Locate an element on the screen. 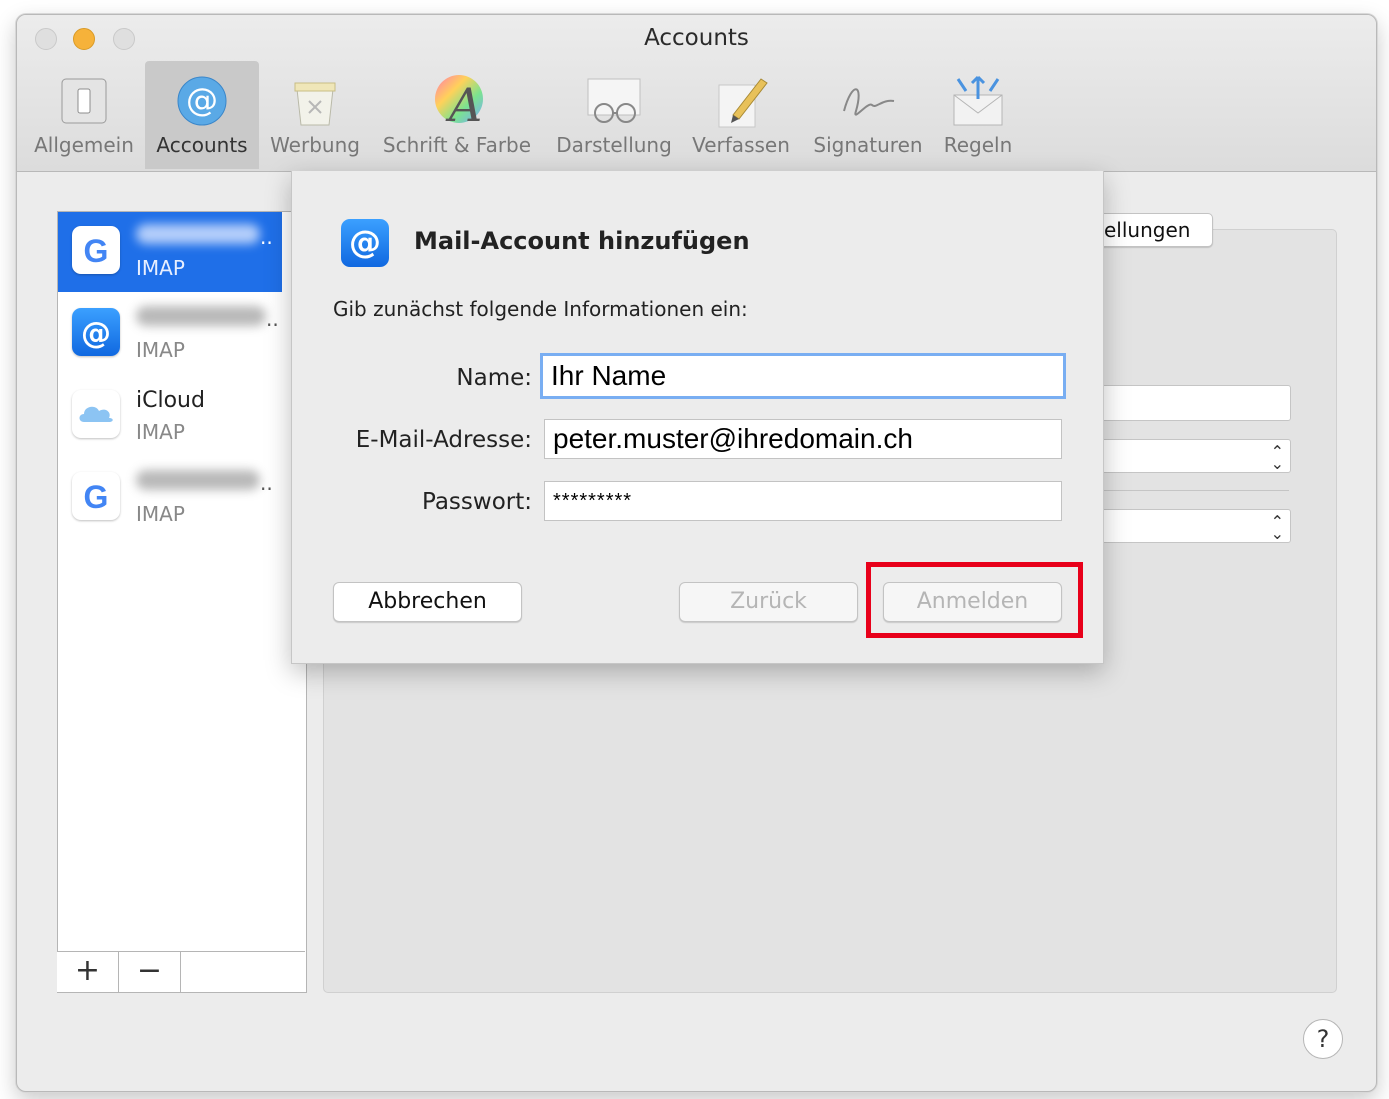 The width and height of the screenshot is (1389, 1099). window-title: Accounts is located at coordinates (696, 38).